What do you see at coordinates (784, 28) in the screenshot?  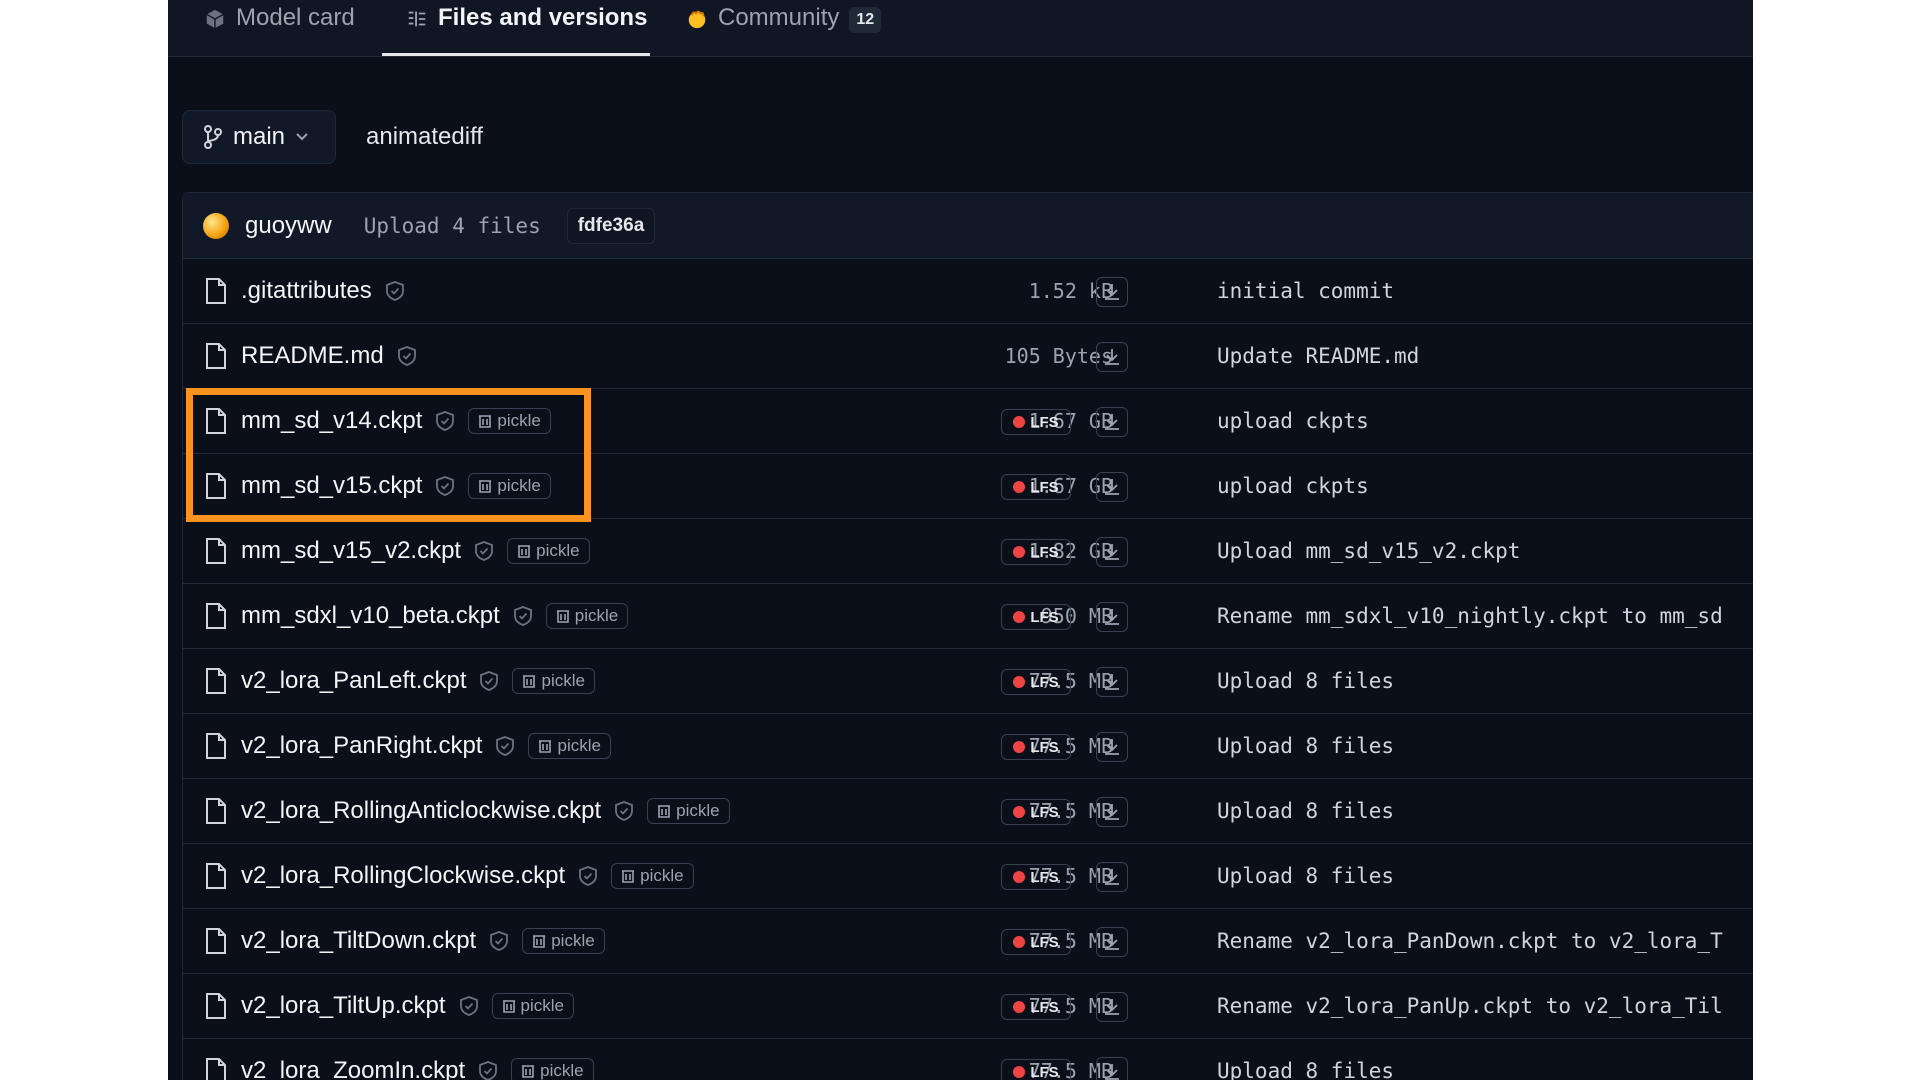 I see `tab-community: Community 12` at bounding box center [784, 28].